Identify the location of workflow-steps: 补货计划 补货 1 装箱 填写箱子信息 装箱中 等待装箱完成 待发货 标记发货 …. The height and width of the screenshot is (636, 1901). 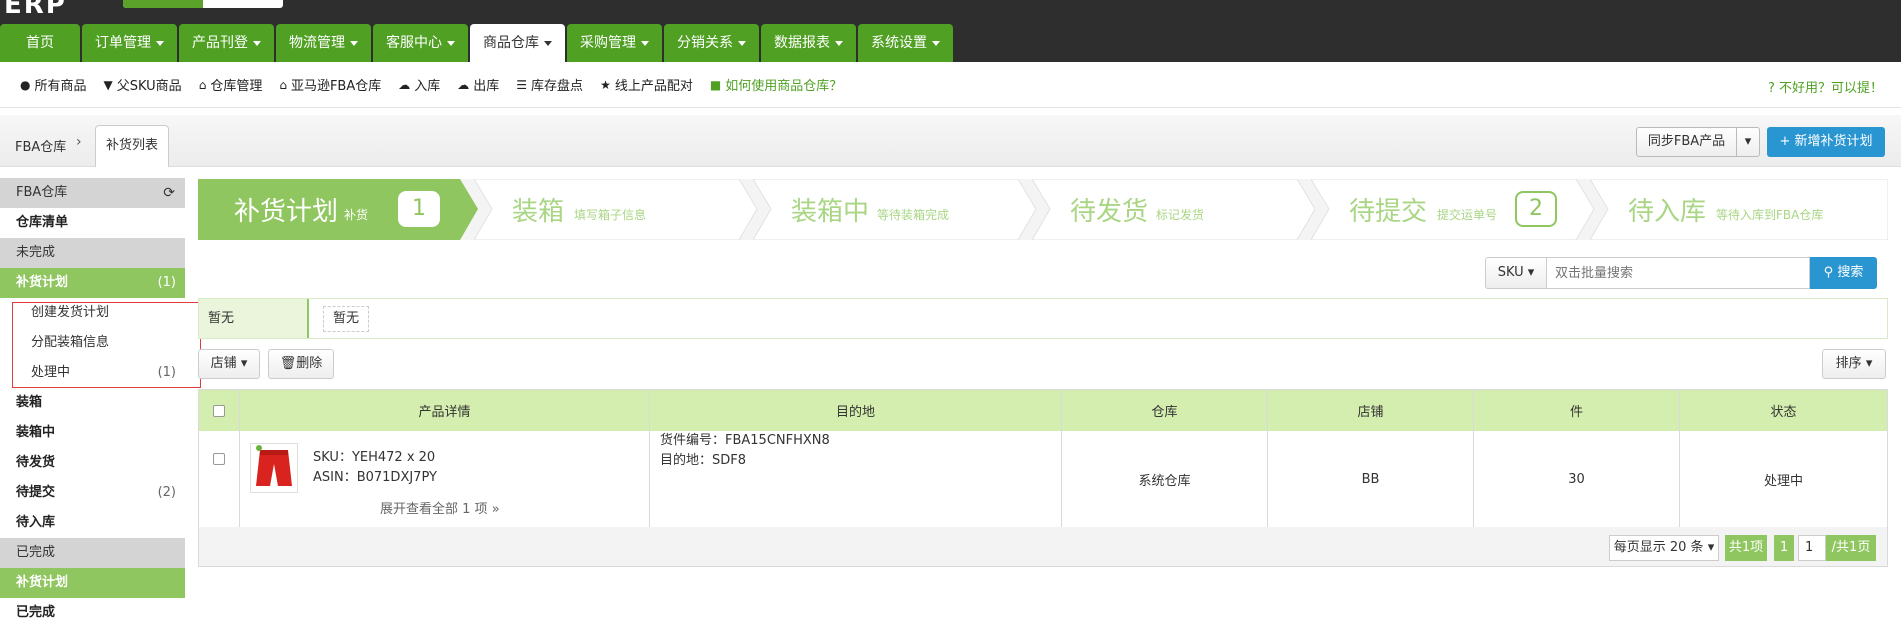
(1043, 209).